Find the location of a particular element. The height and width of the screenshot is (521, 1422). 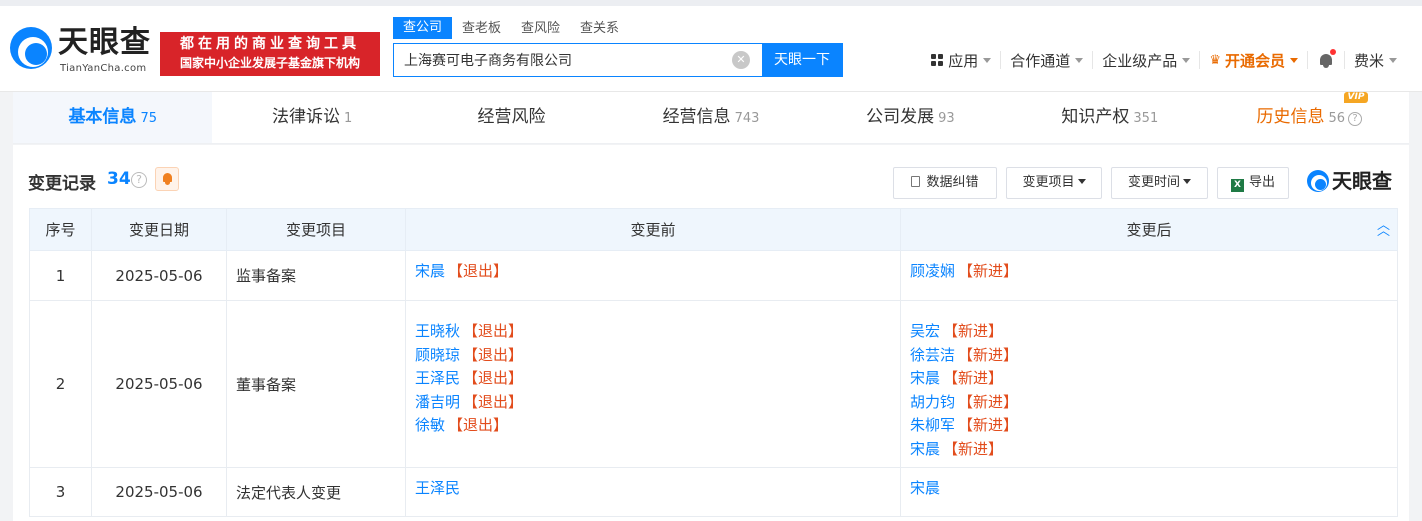

before-cell: 王泽民 is located at coordinates (653, 492).